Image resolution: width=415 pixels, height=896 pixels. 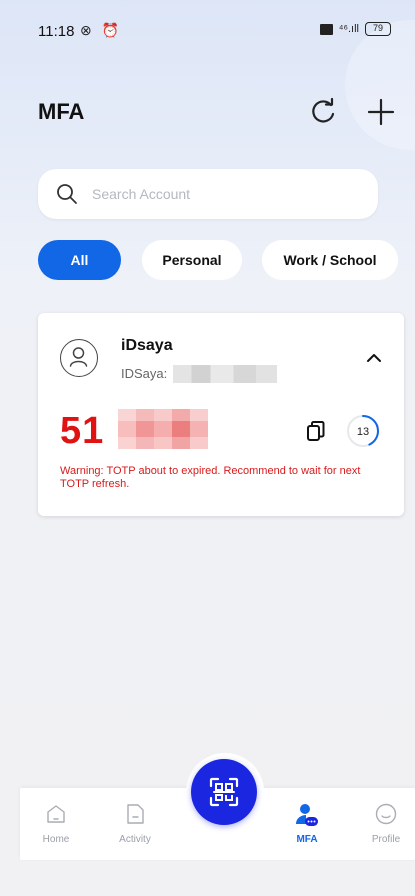 I want to click on copy-button, so click(x=316, y=431).